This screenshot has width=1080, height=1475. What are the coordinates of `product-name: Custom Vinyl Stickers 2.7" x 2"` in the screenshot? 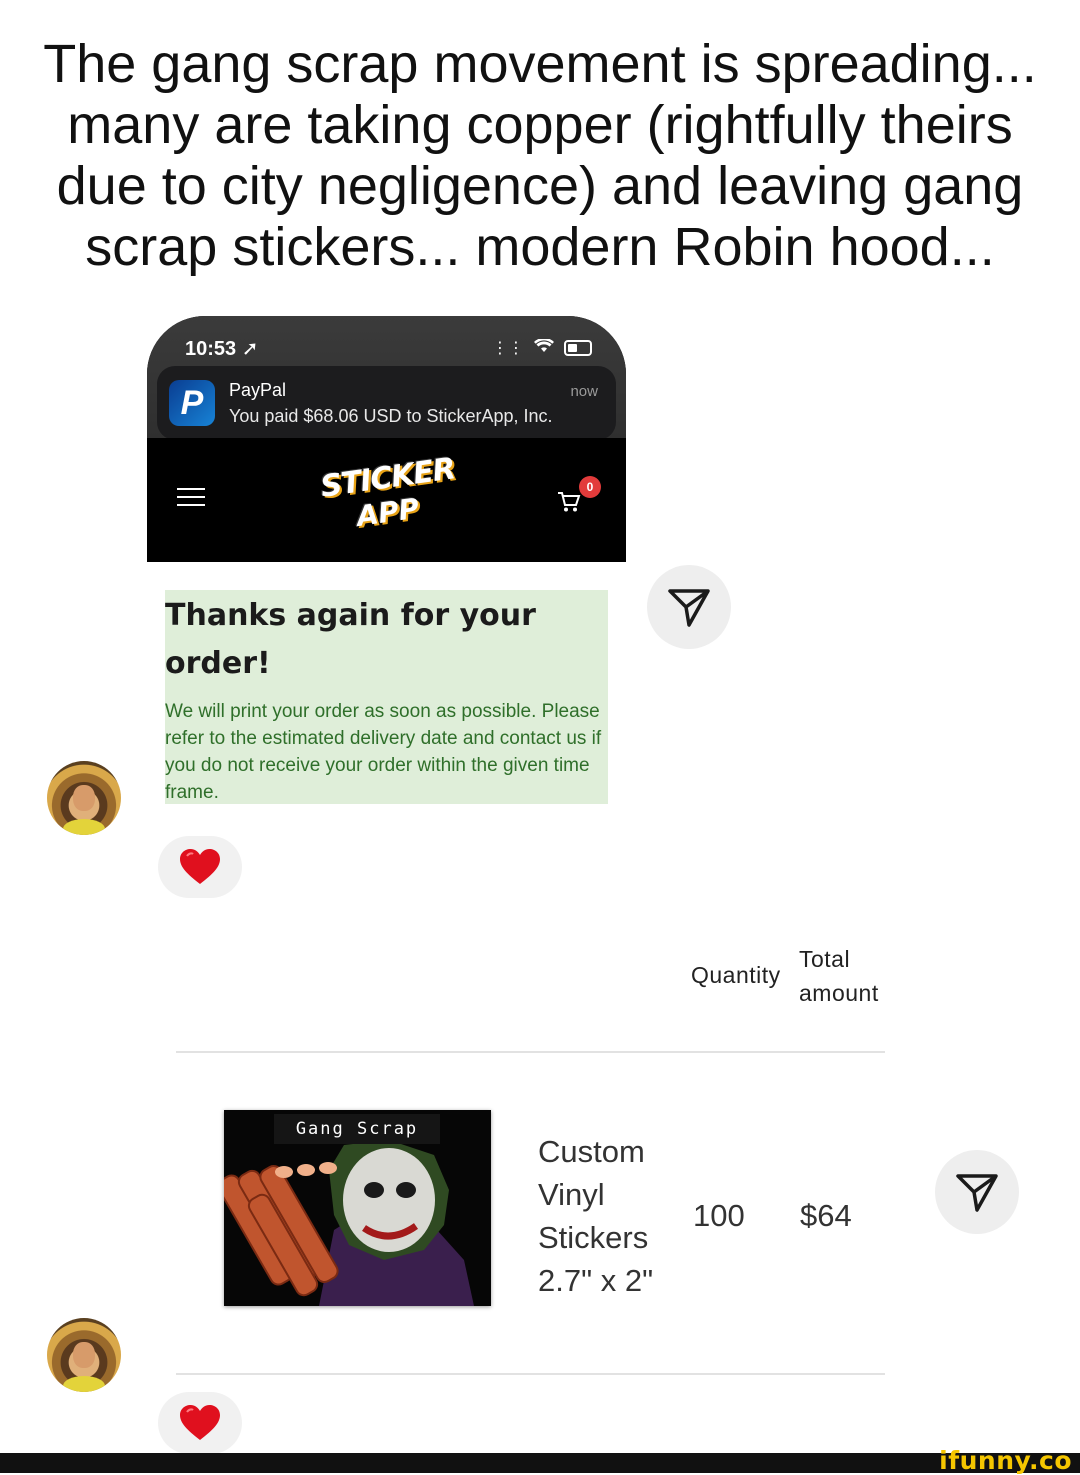 It's located at (596, 1216).